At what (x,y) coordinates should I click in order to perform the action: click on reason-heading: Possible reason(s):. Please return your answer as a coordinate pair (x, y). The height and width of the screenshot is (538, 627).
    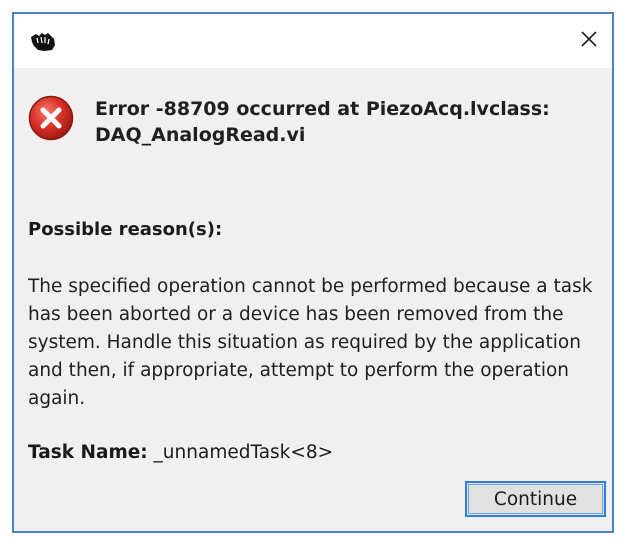
    Looking at the image, I should click on (125, 229).